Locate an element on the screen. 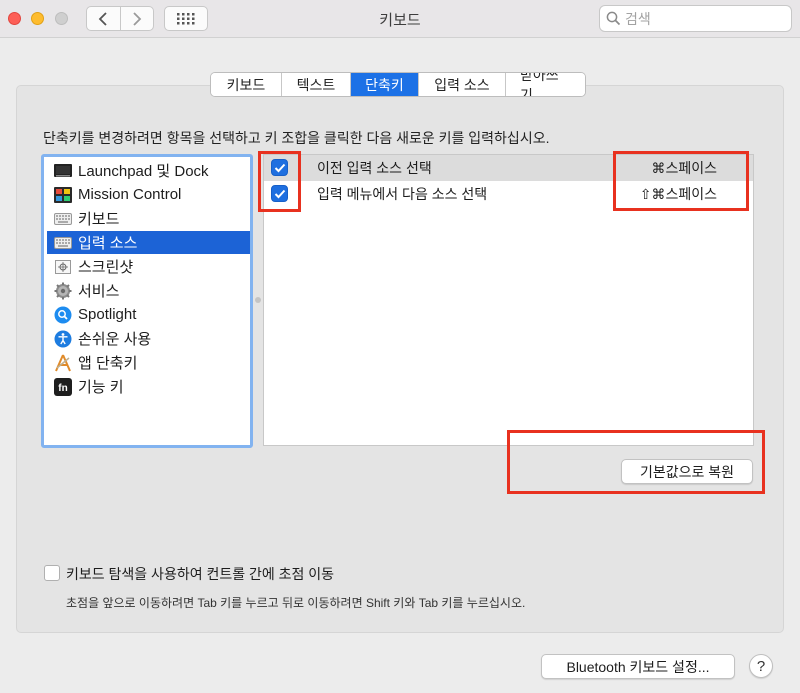 This screenshot has height=693, width=800. list-item-label: 입력 소스 is located at coordinates (108, 243).